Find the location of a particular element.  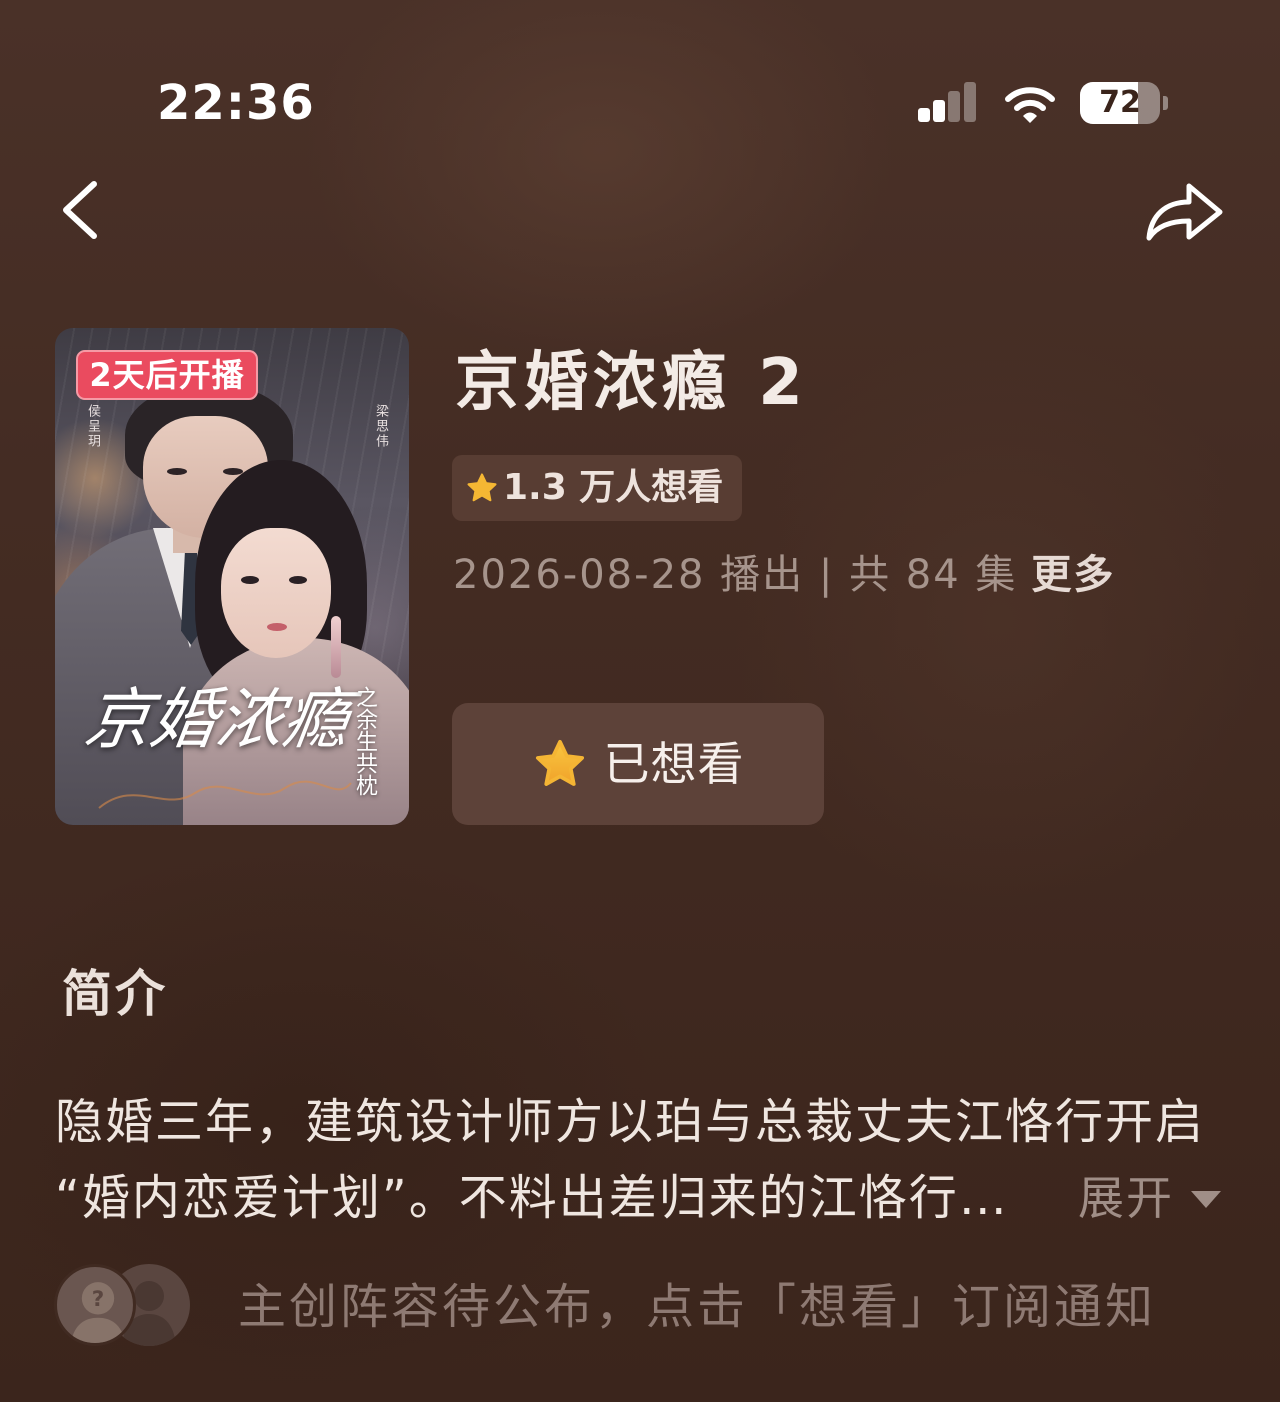

poster-actor-left: 侯呈玥 is located at coordinates (92, 426).